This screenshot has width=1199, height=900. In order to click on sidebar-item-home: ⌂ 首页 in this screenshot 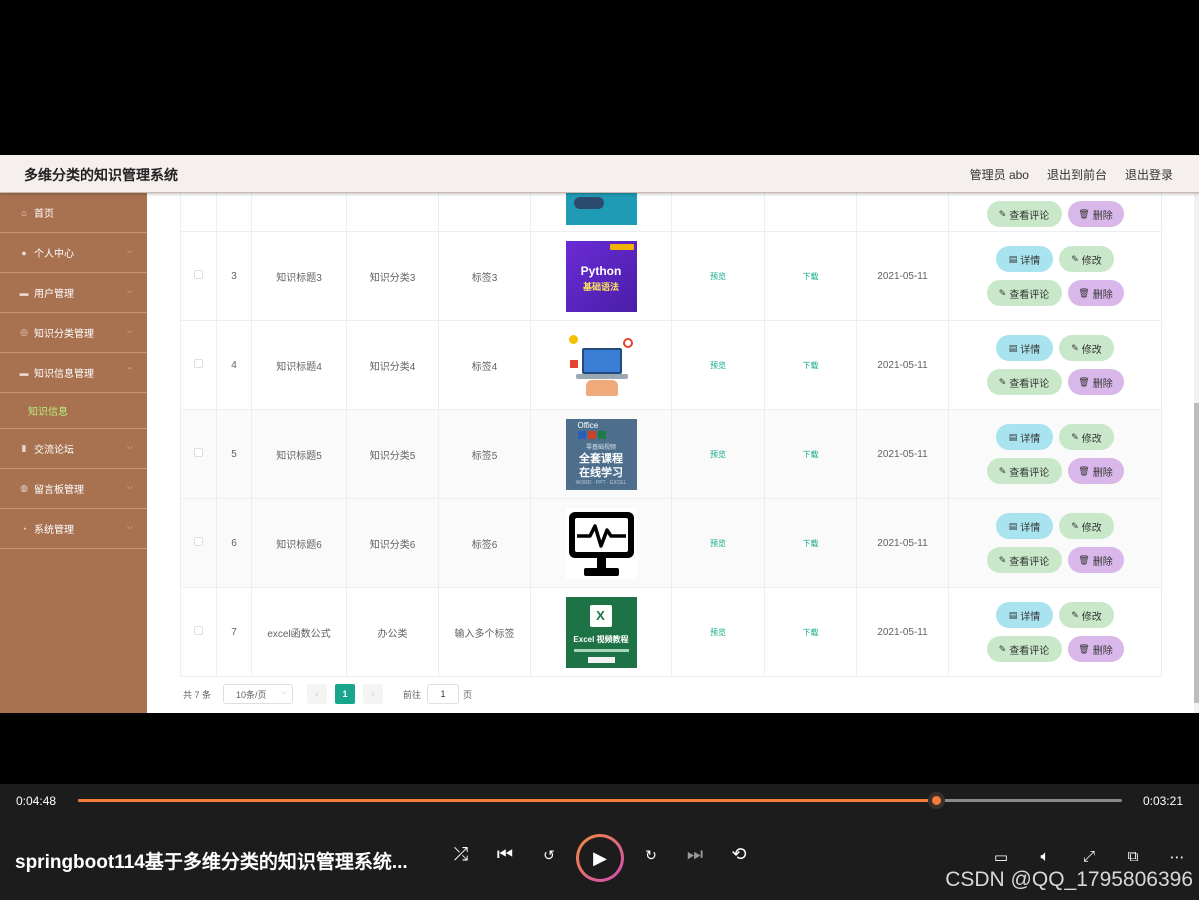, I will do `click(73, 213)`.